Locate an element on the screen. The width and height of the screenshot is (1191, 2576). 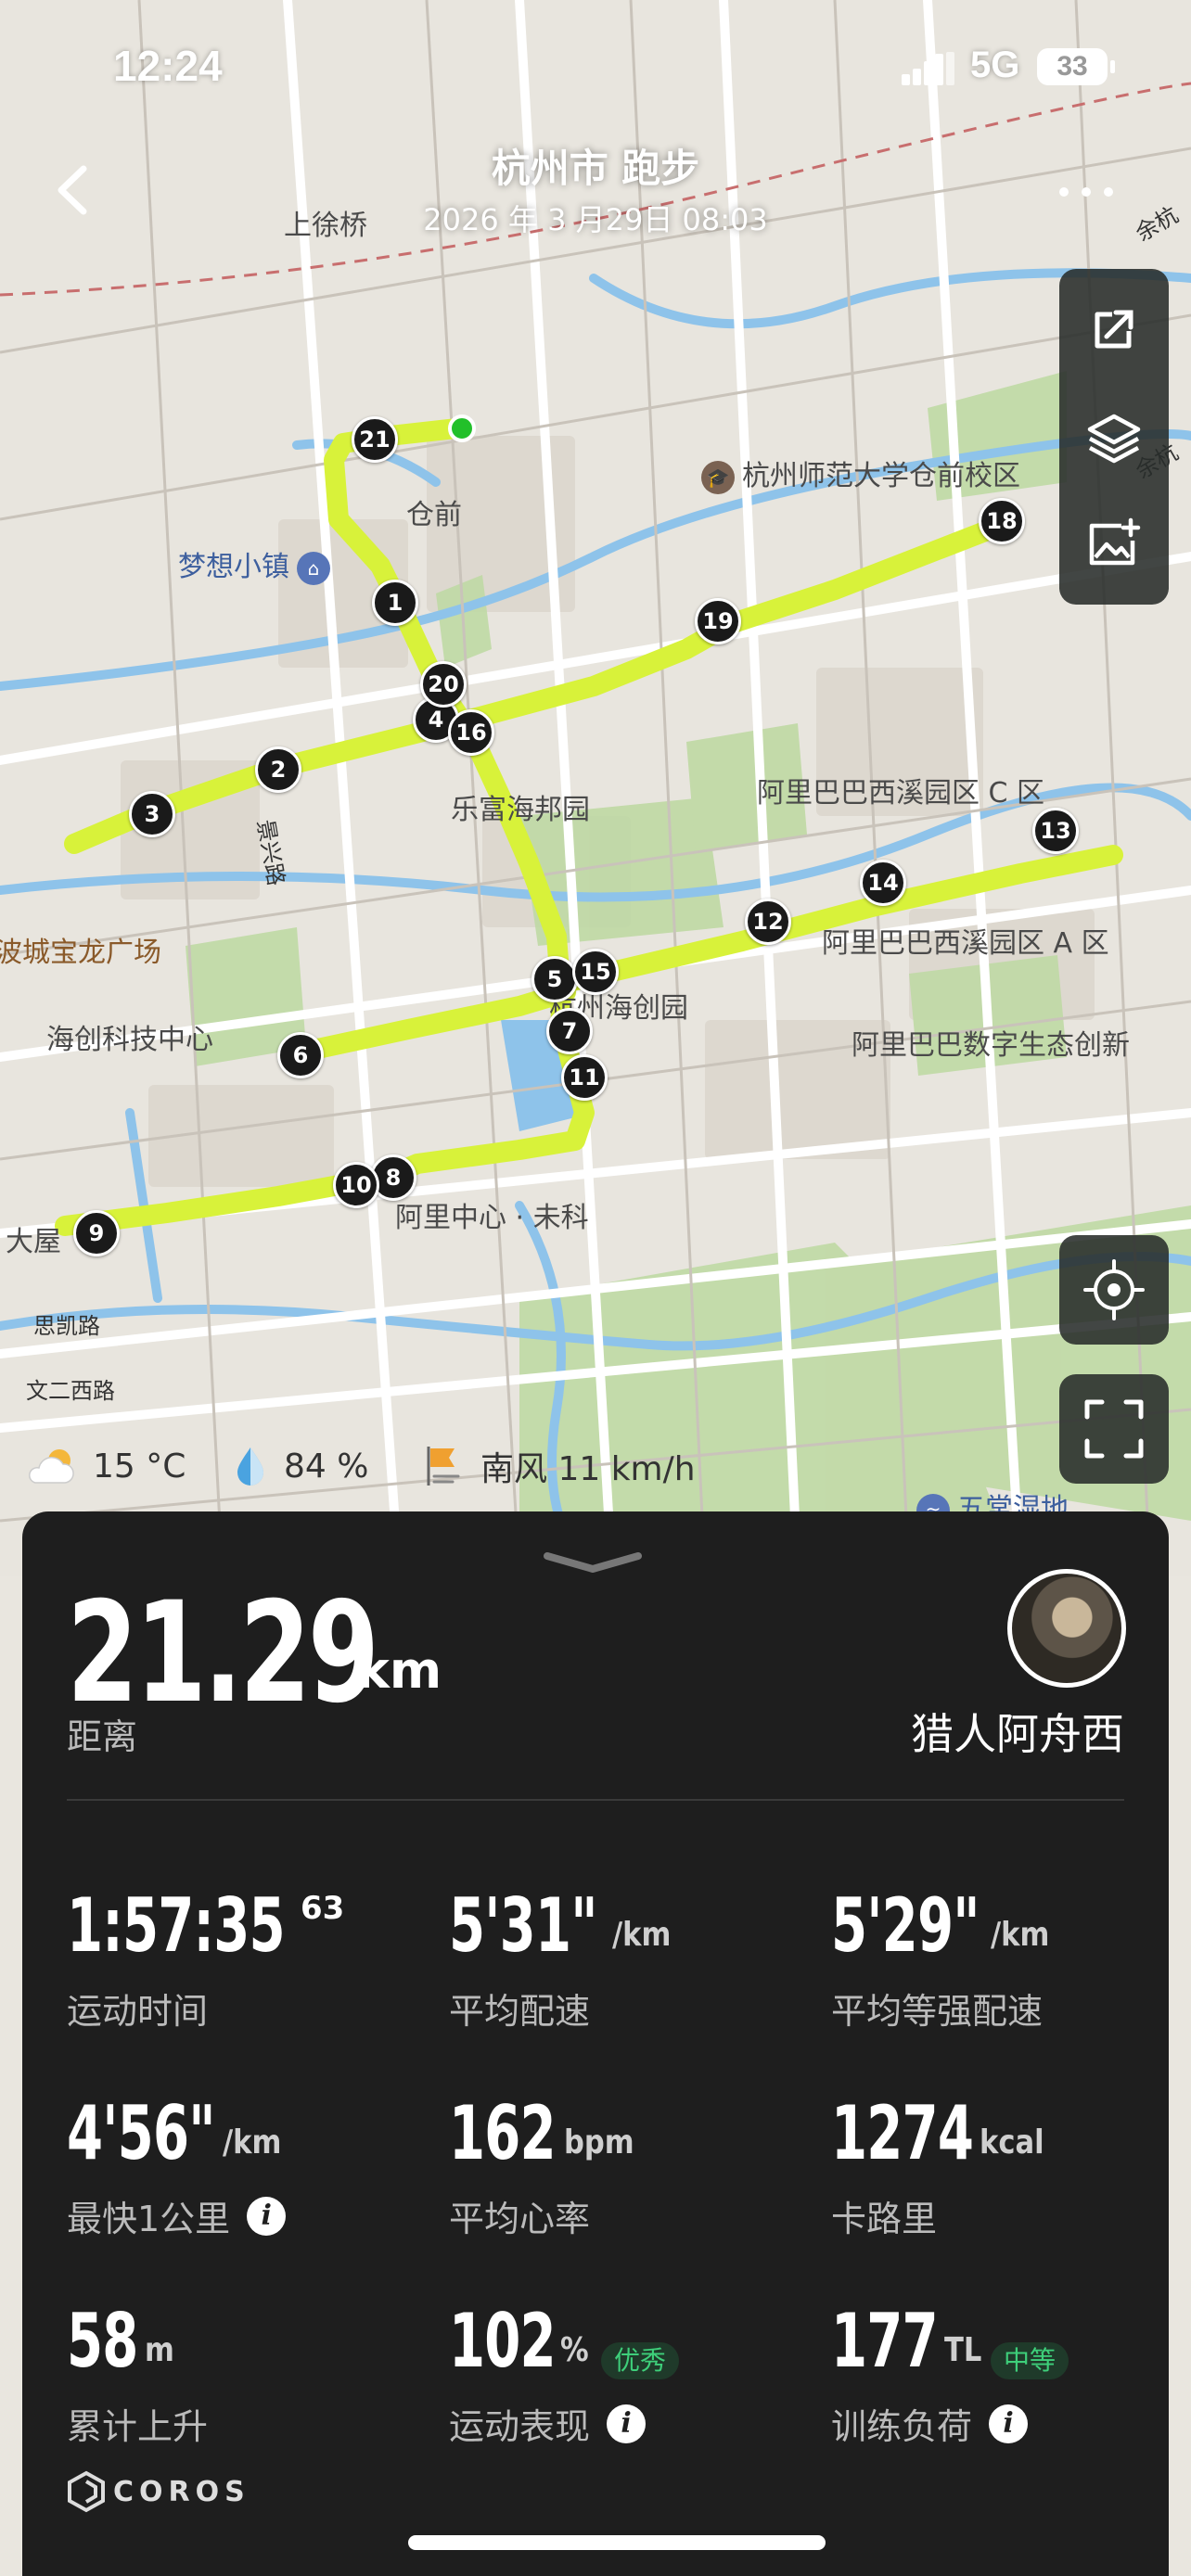
coros-logo-icon is located at coordinates (86, 2491).